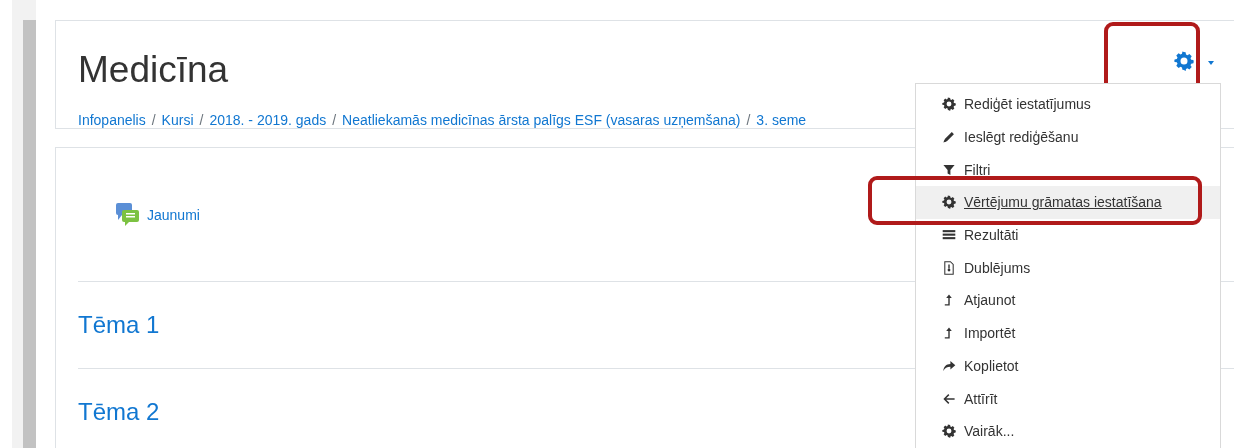  I want to click on scrollbar, so click(29, 234).